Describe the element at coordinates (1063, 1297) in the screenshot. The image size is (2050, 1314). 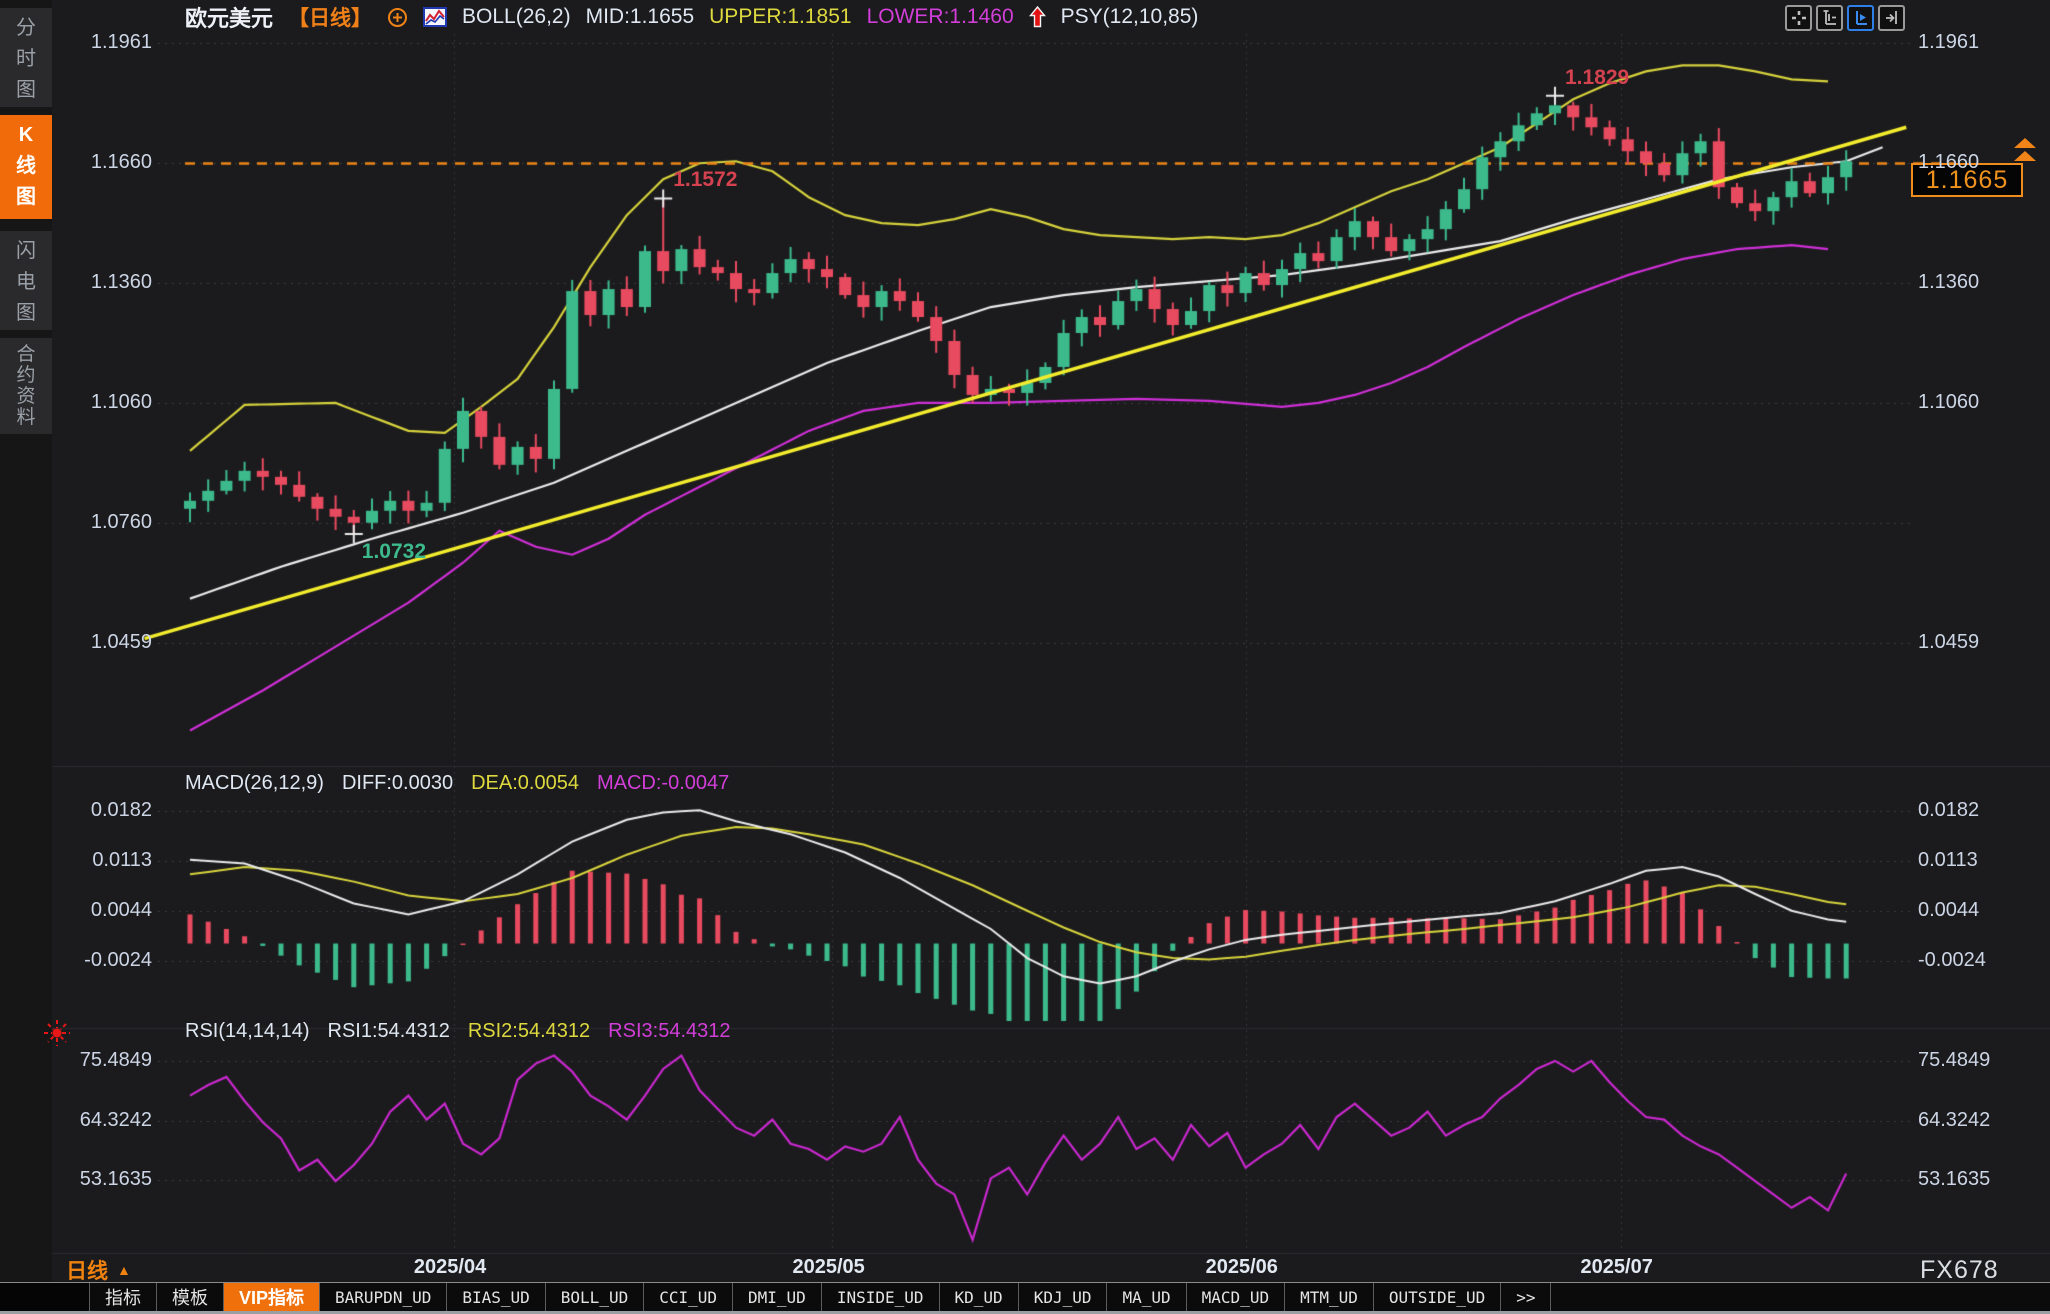
I see `tab-KDJ_UD: KDJ_UD` at that location.